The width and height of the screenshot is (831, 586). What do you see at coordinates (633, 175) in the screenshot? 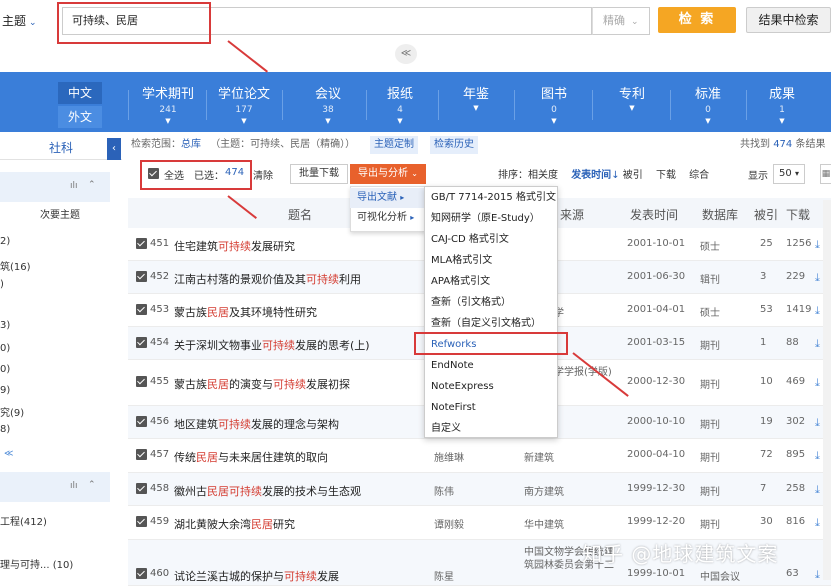
I see `sort-cited: 被引` at bounding box center [633, 175].